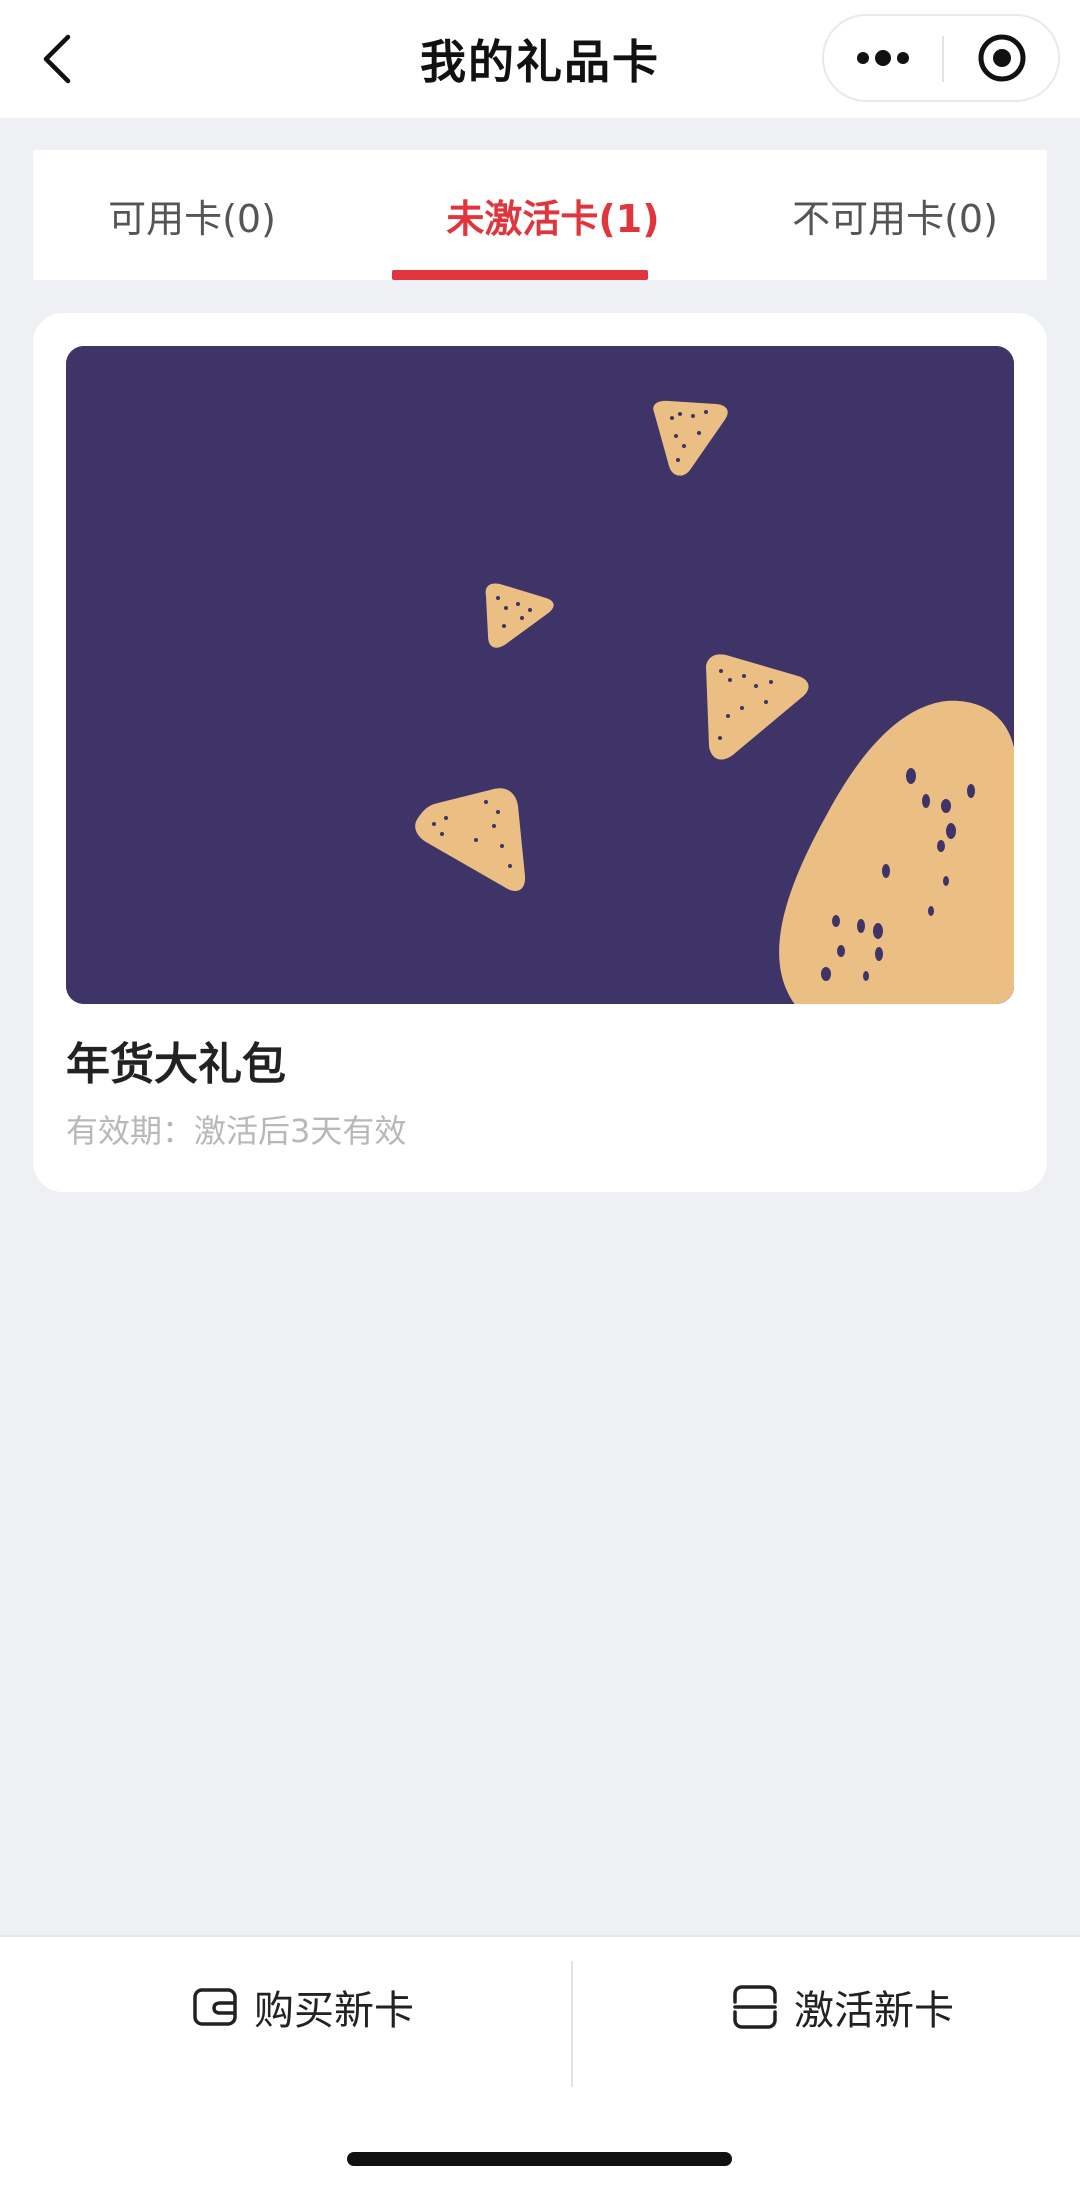 Image resolution: width=1080 pixels, height=2190 pixels. Describe the element at coordinates (874, 2011) in the screenshot. I see `activate-new-card-label: 激活新卡` at that location.